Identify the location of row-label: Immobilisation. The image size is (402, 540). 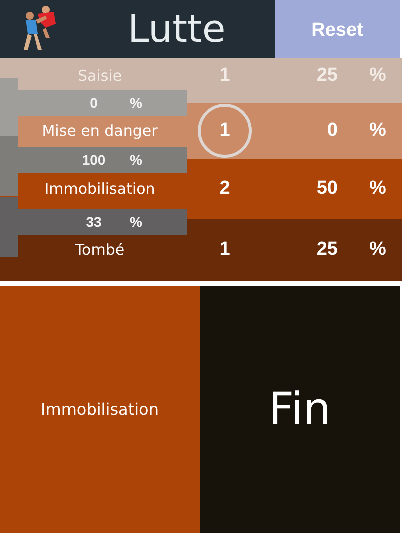
(100, 189).